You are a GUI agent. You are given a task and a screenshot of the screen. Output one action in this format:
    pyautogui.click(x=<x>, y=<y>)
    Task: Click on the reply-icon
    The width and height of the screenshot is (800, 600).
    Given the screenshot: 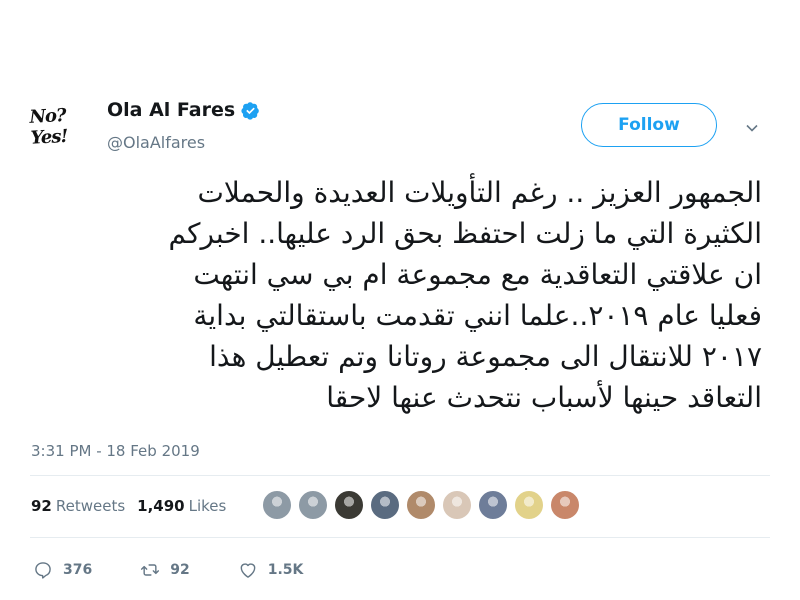 What is the action you would take?
    pyautogui.click(x=43, y=570)
    